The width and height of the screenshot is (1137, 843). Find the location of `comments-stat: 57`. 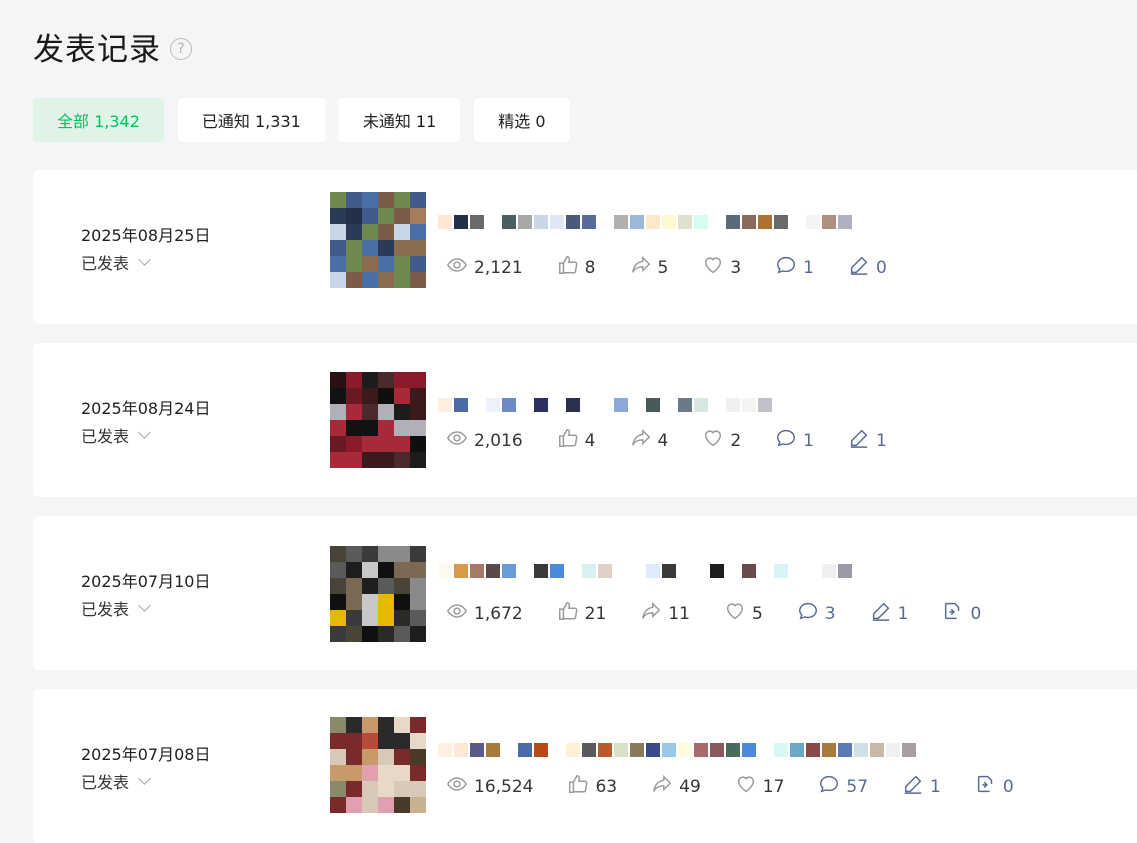

comments-stat: 57 is located at coordinates (843, 786).